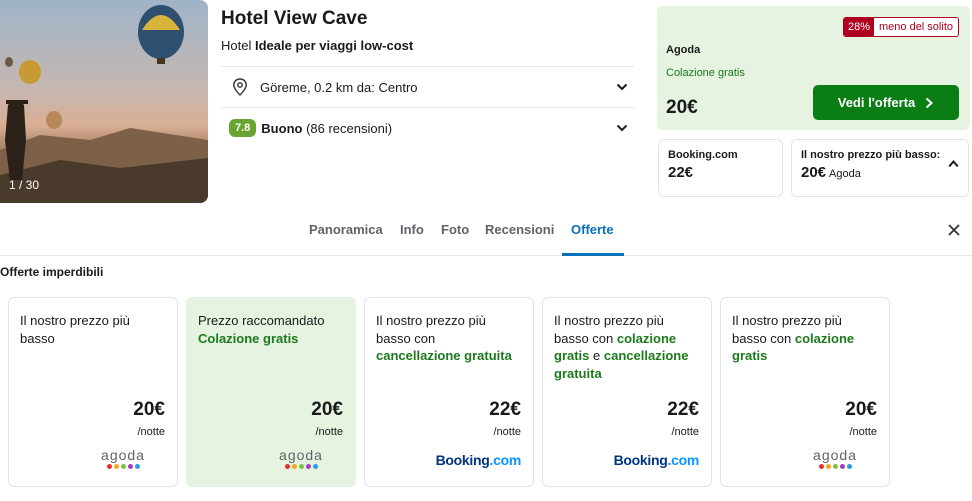 This screenshot has width=972, height=501. I want to click on rating-score-badge: 7.8, so click(243, 128).